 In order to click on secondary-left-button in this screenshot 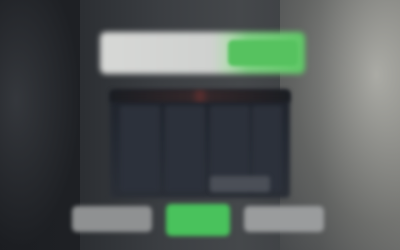, I will do `click(112, 219)`.